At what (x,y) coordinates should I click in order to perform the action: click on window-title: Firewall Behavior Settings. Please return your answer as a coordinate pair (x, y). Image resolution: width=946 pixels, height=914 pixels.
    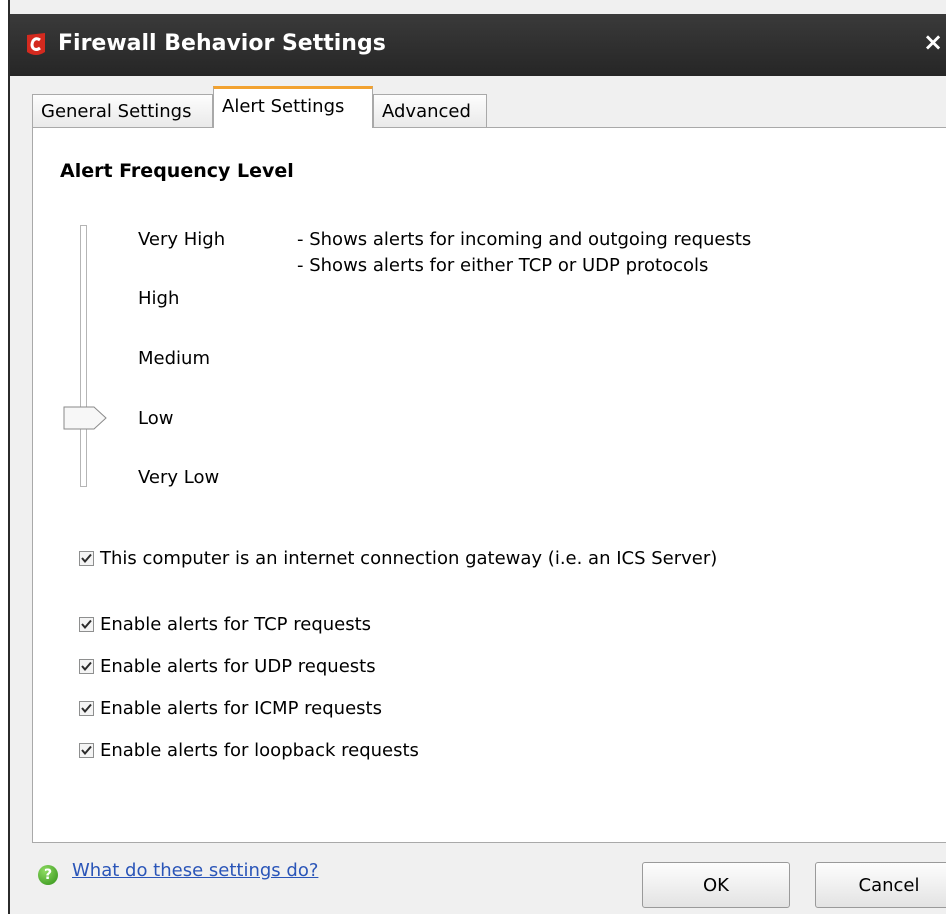
    Looking at the image, I should click on (222, 43).